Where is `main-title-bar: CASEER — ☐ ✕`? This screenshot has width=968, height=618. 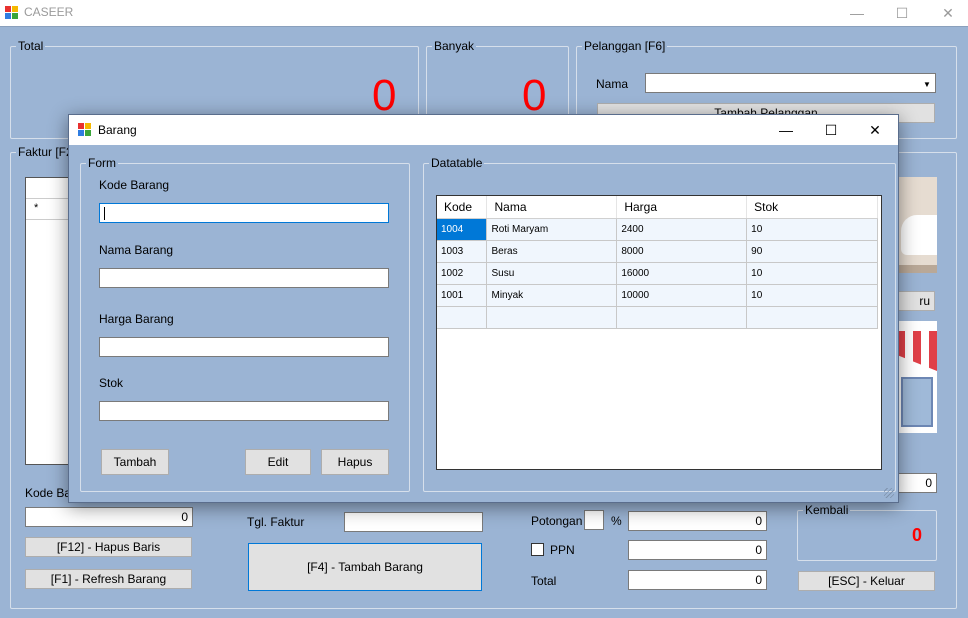
main-title-bar: CASEER — ☐ ✕ is located at coordinates (484, 13).